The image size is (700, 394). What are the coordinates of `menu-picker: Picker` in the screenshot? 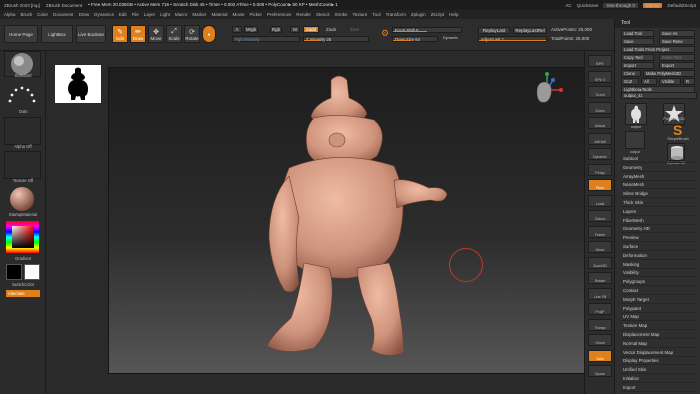 It's located at (255, 14).